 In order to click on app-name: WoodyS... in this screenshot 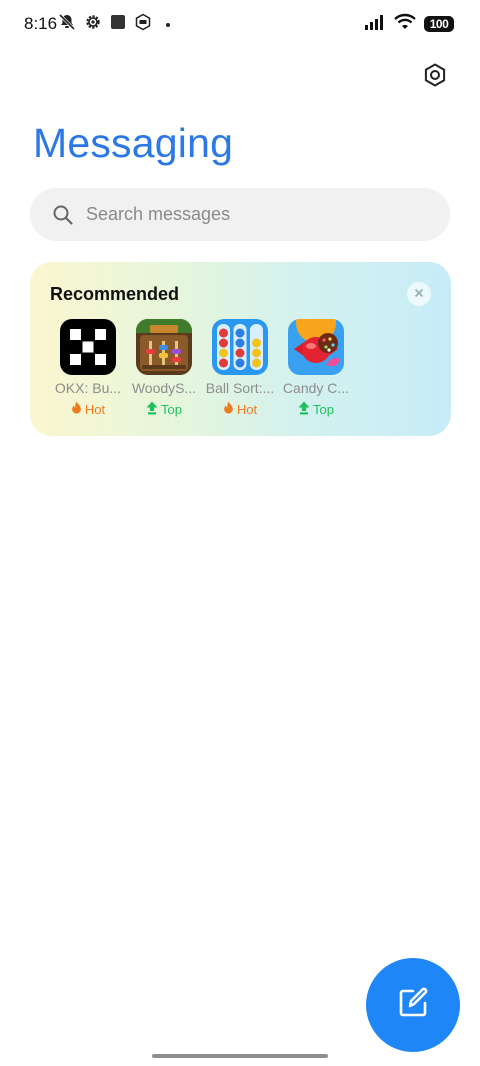, I will do `click(164, 388)`.